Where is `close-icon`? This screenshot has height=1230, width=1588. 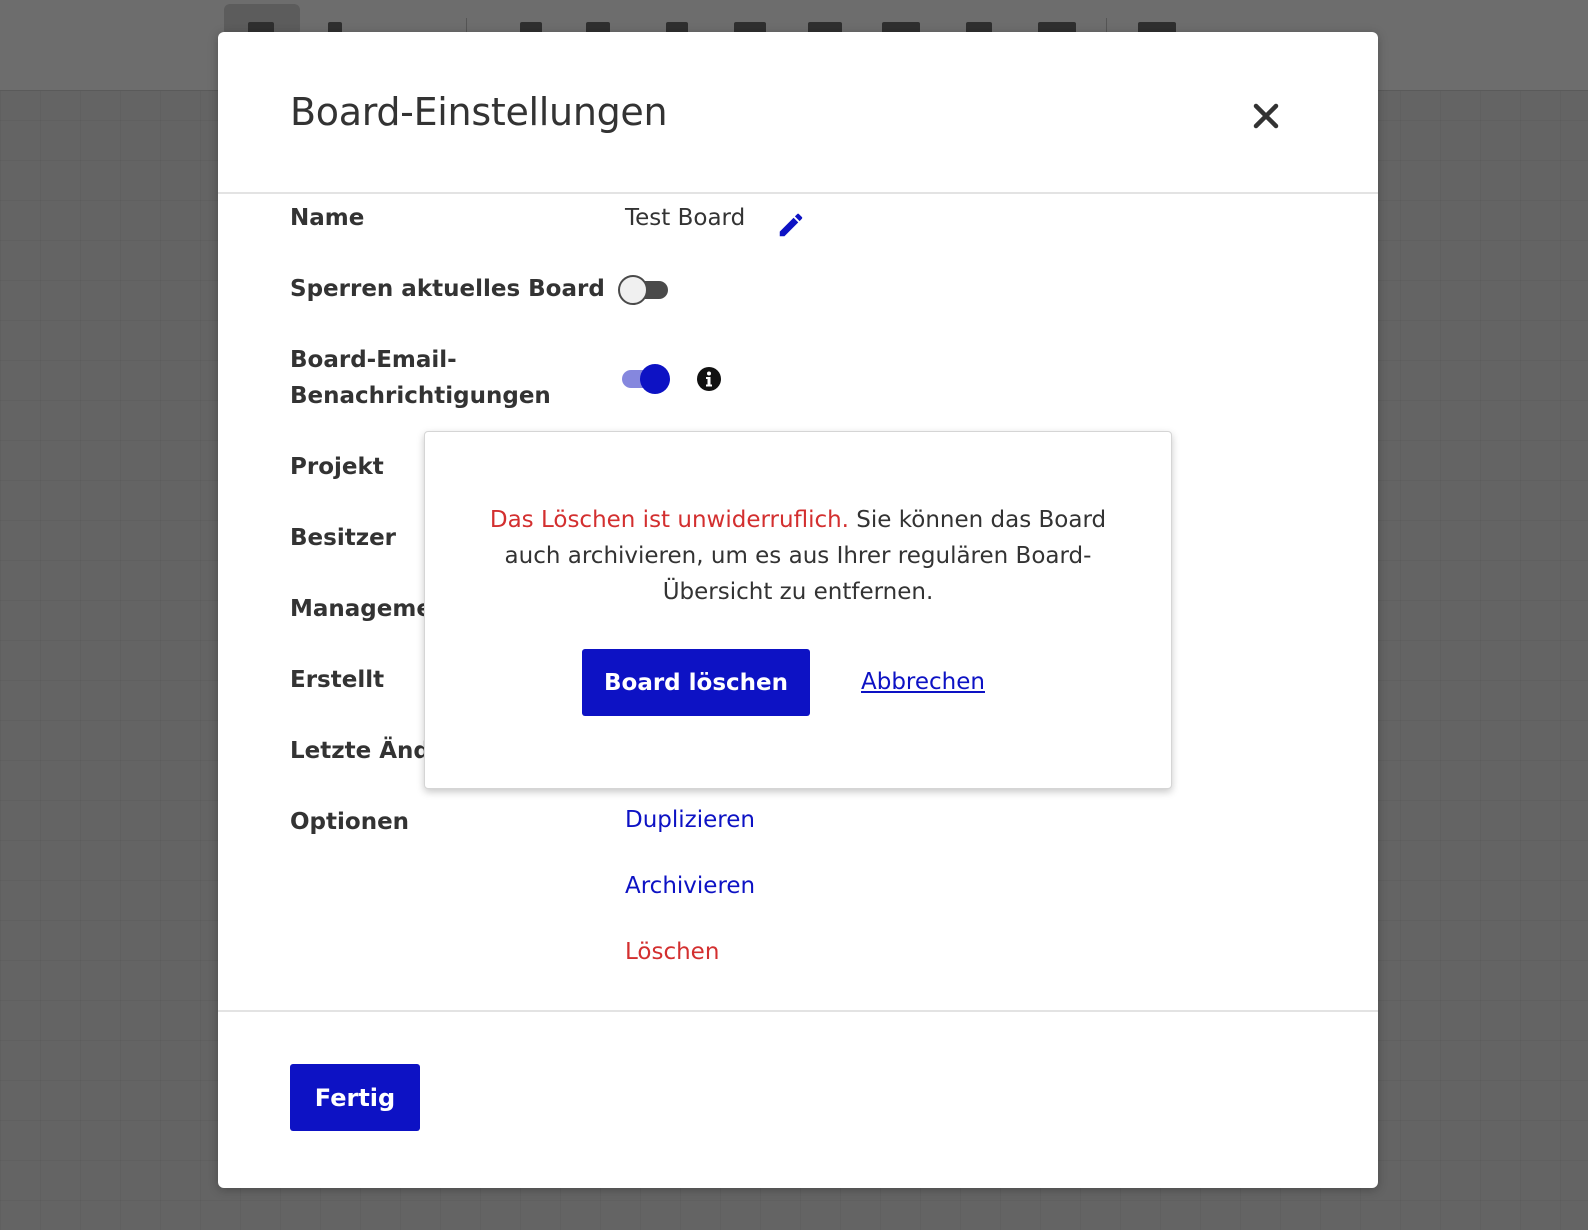 close-icon is located at coordinates (1266, 116).